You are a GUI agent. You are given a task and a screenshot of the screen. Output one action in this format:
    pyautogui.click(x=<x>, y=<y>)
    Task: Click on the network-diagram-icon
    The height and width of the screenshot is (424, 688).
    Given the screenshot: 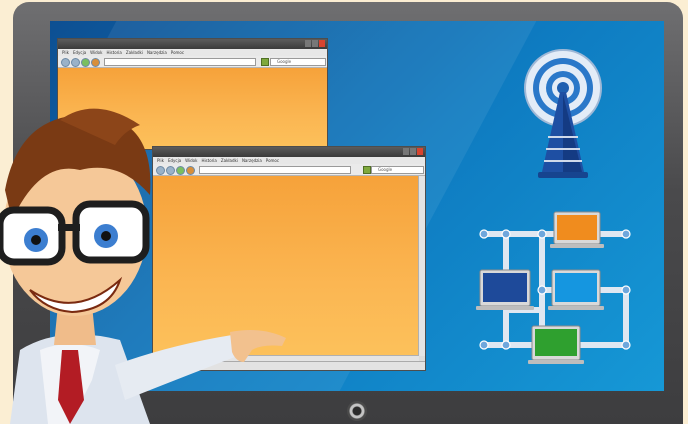 What is the action you would take?
    pyautogui.click(x=553, y=287)
    